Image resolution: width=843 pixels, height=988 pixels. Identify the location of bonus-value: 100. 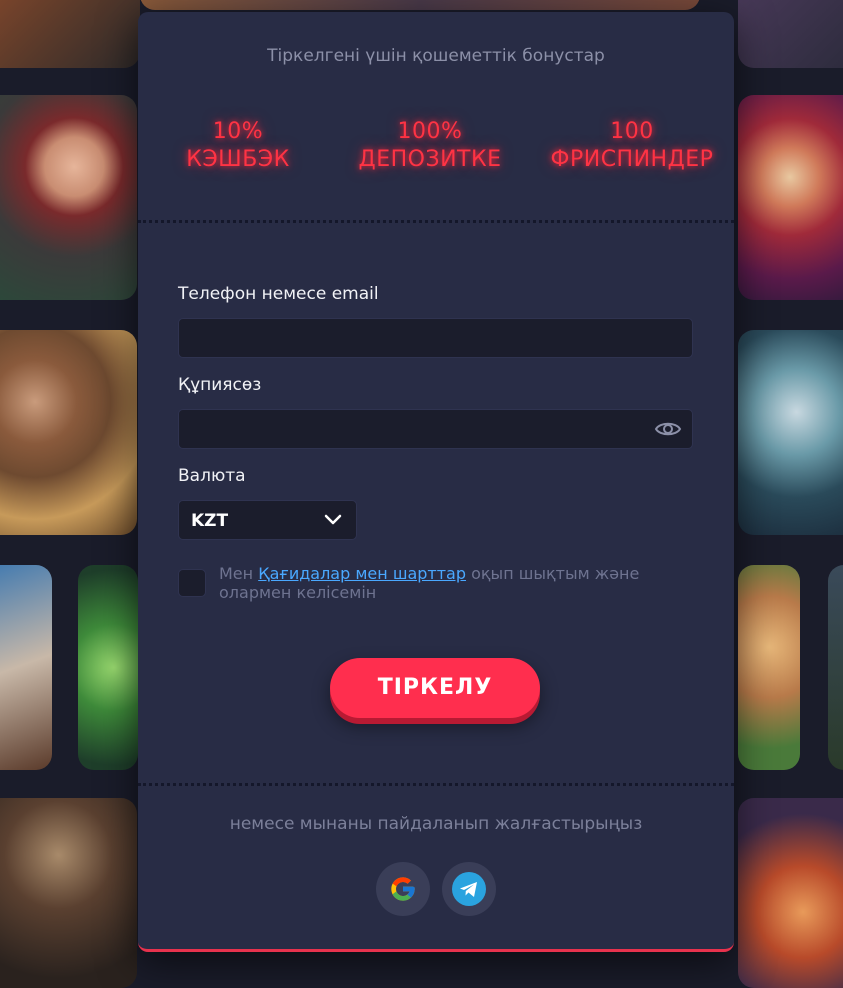
(632, 131).